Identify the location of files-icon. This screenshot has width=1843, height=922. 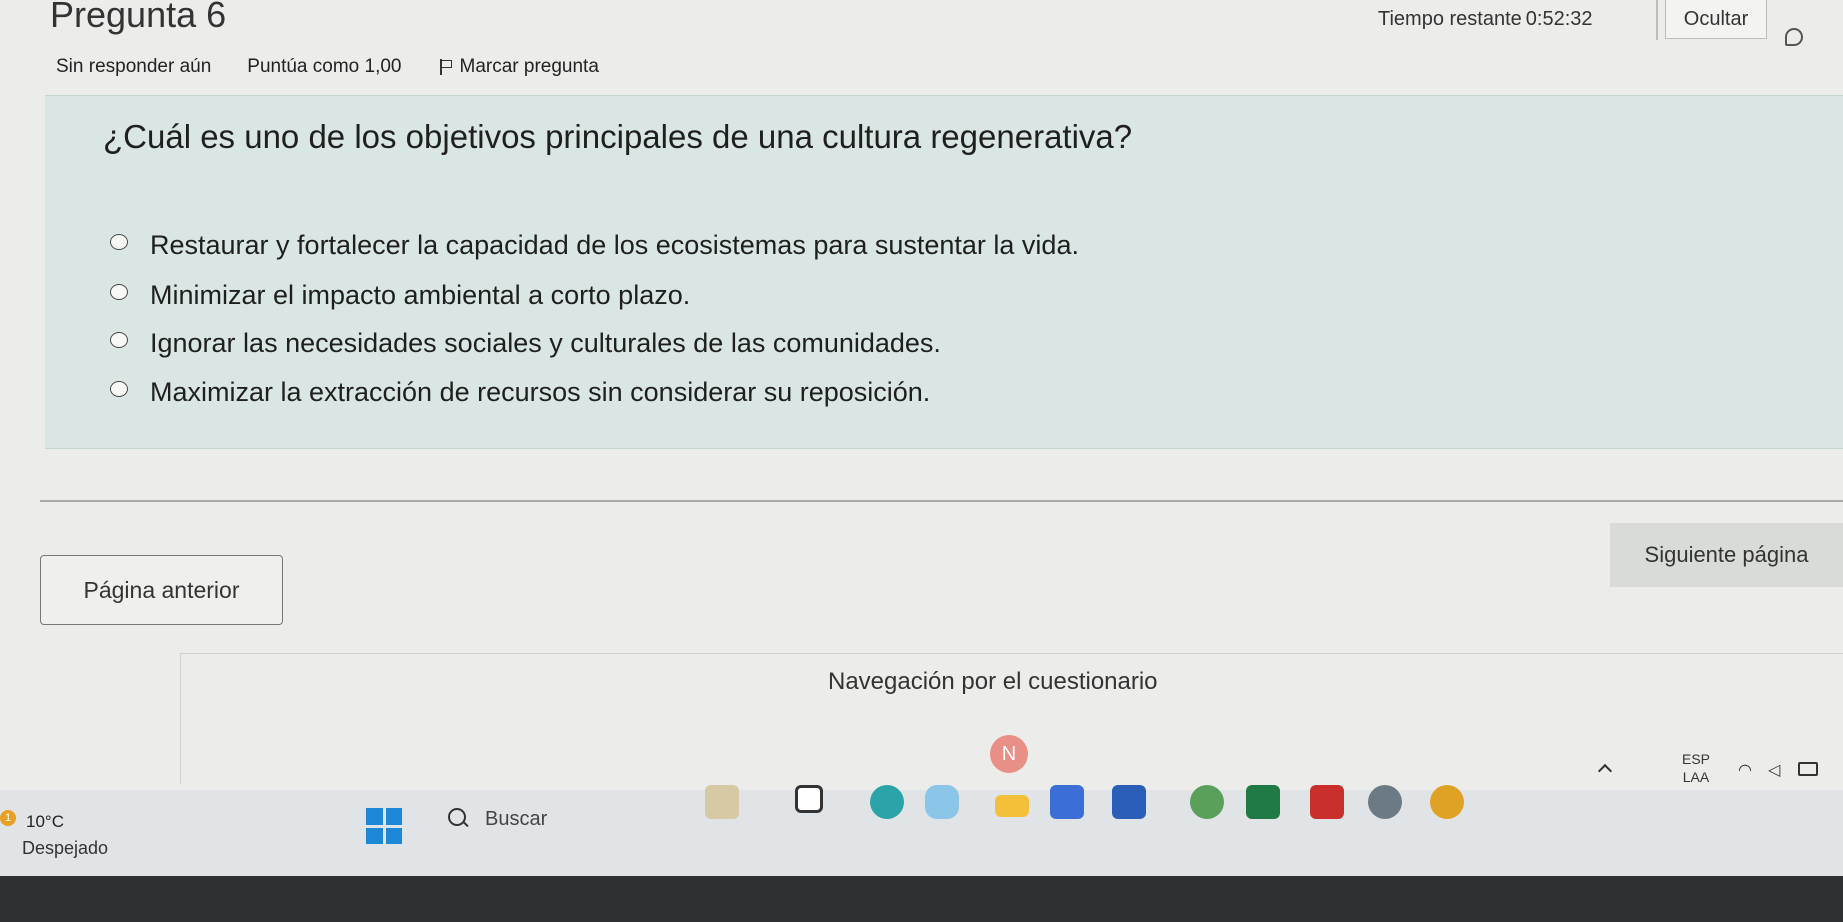
(809, 799).